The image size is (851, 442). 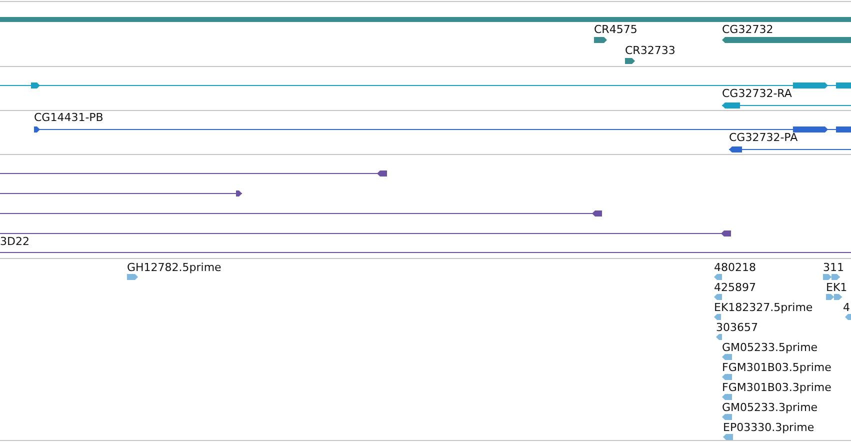 What do you see at coordinates (757, 93) in the screenshot?
I see `feature-label: CG32732-RA` at bounding box center [757, 93].